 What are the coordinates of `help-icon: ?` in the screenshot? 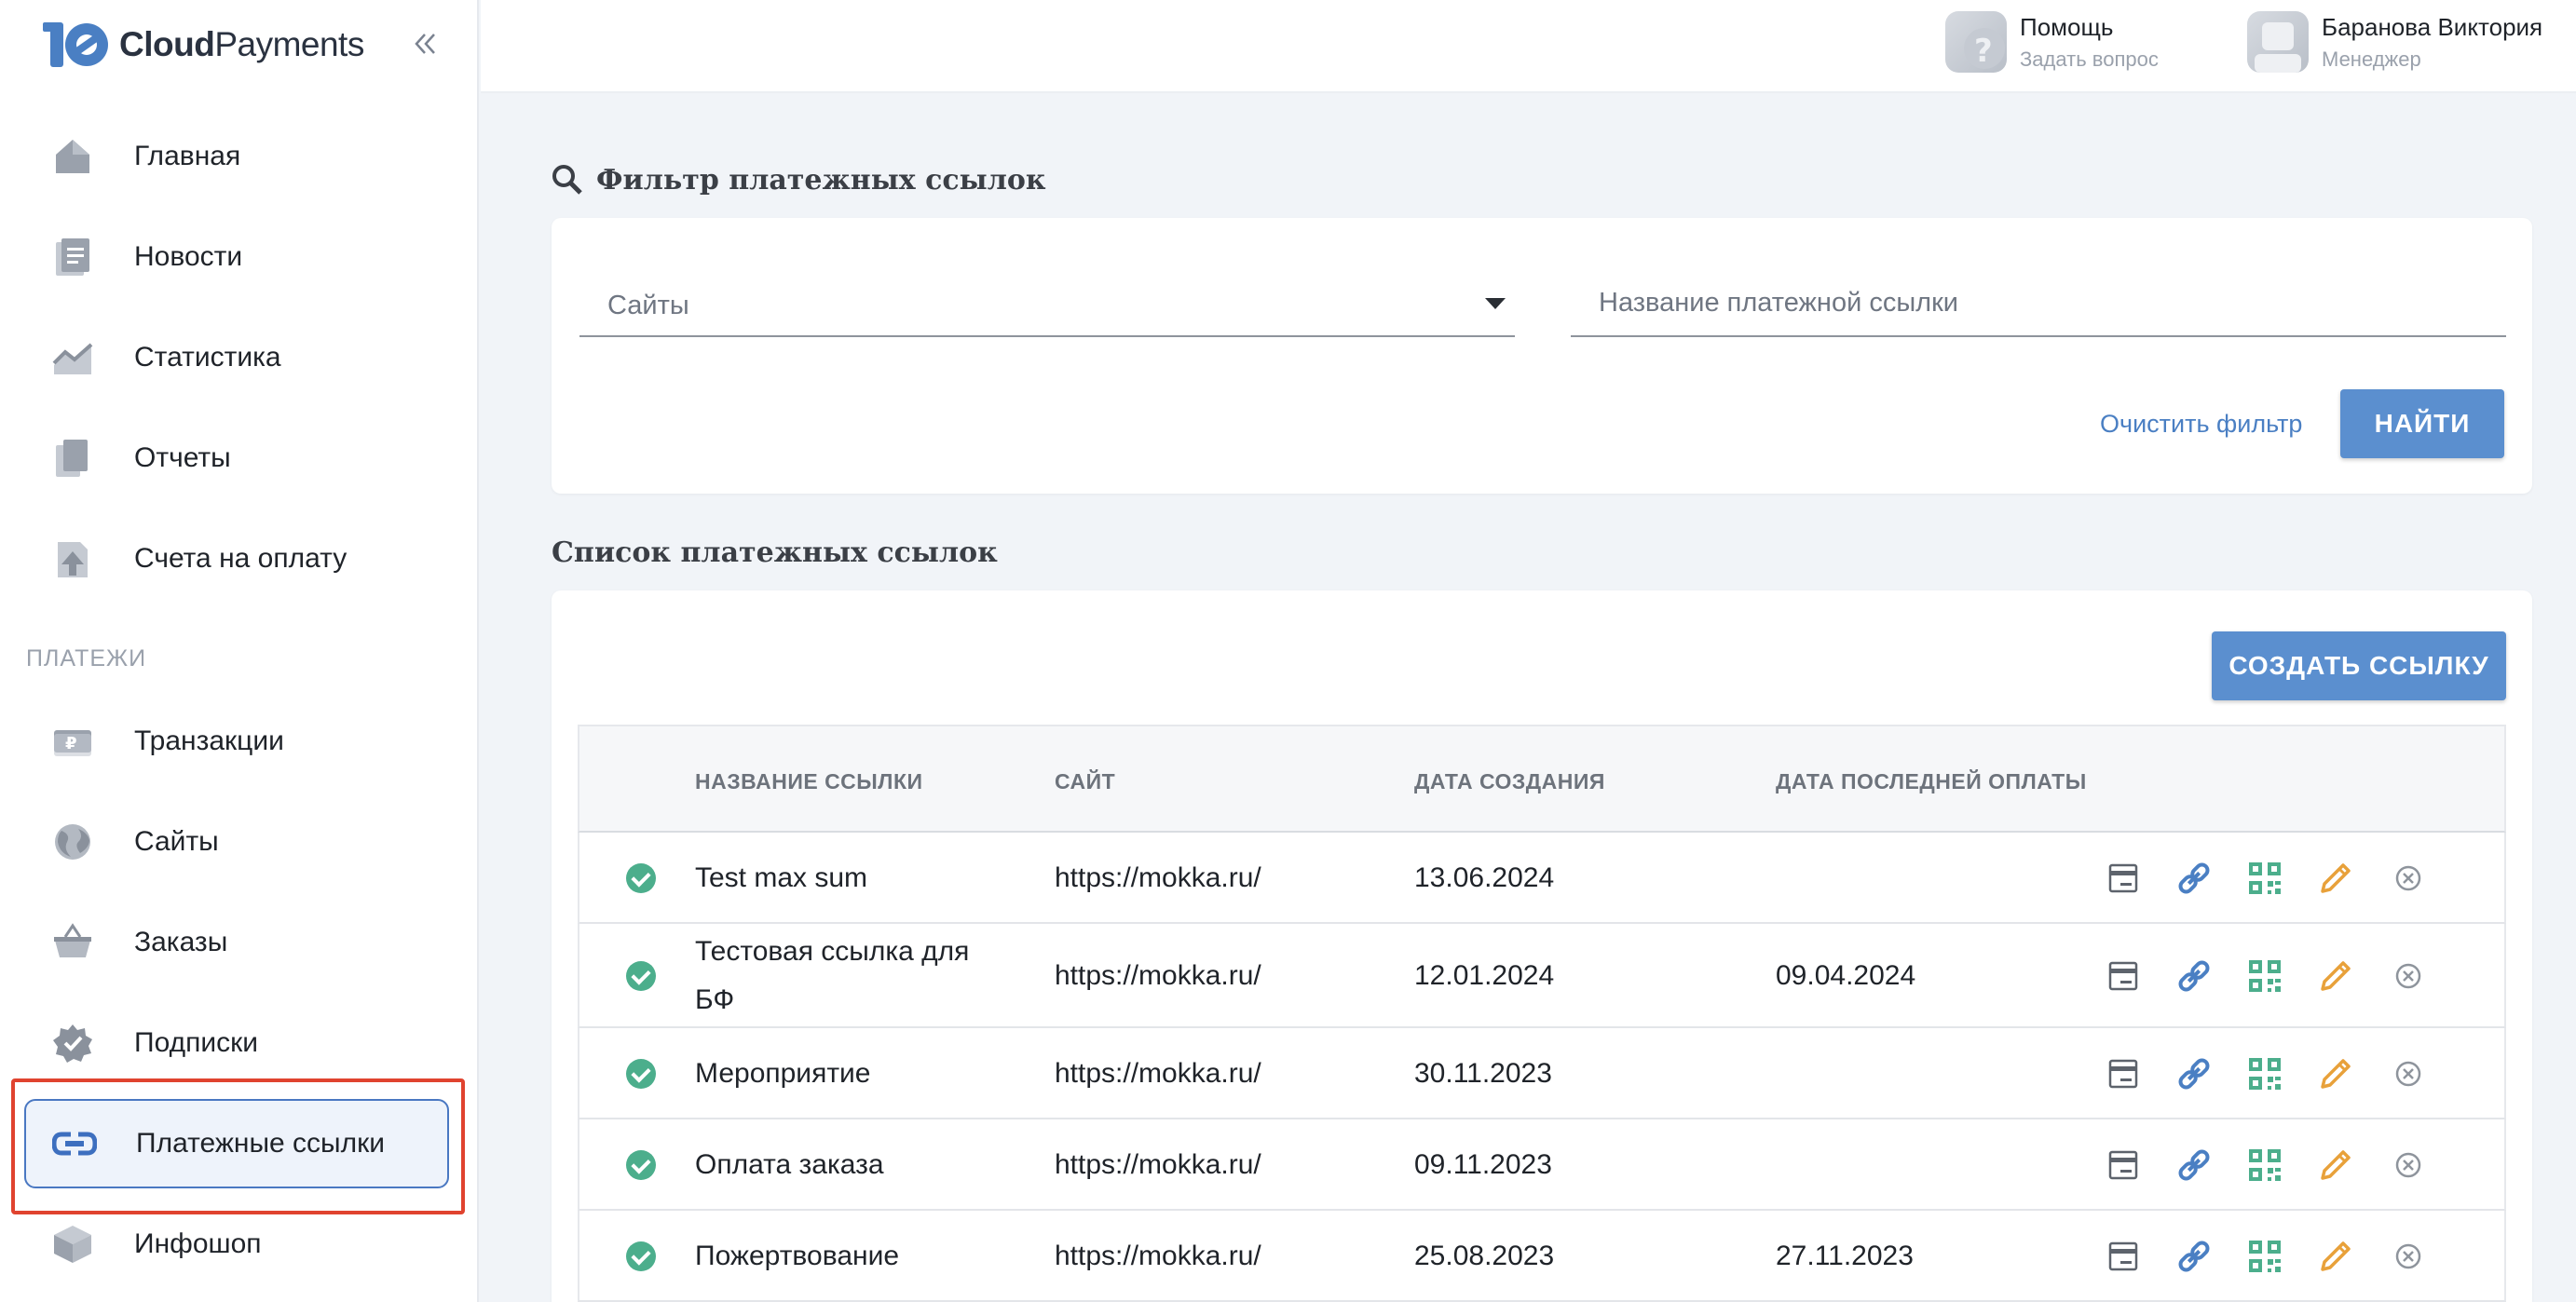 It's located at (1976, 42).